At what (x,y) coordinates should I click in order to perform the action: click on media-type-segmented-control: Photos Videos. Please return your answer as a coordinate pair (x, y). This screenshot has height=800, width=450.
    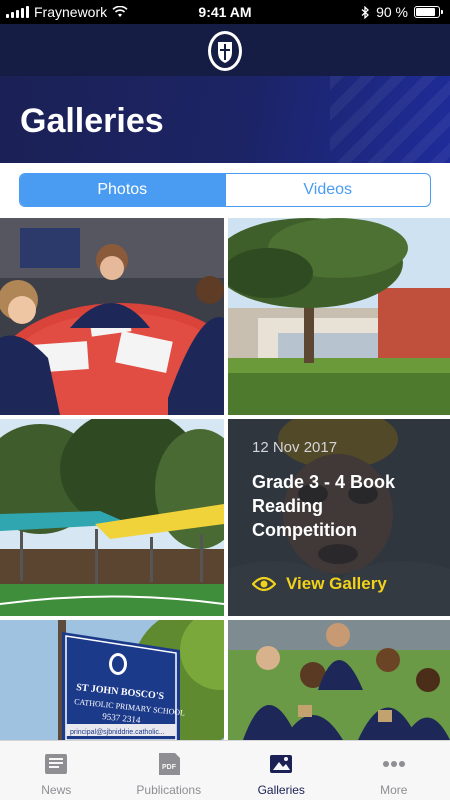
    Looking at the image, I should click on (225, 190).